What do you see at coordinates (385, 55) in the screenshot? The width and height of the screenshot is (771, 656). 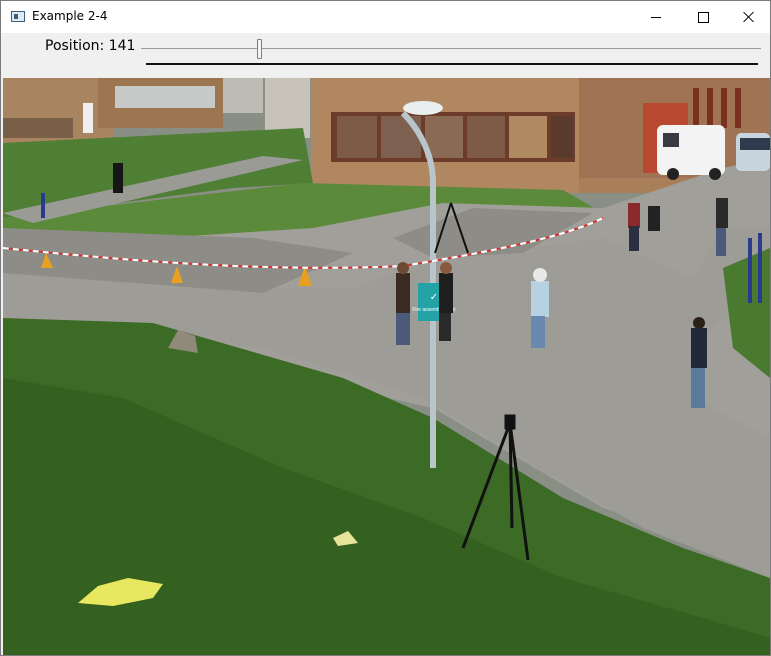 I see `trackbar-panel: Position: 141` at bounding box center [385, 55].